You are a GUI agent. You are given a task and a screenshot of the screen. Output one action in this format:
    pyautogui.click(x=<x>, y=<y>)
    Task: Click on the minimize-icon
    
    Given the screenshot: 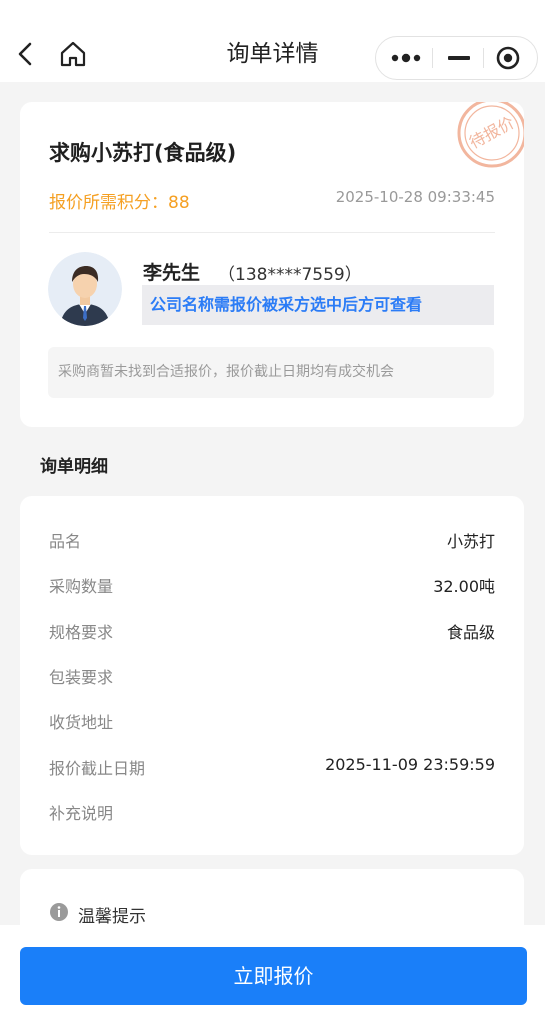 What is the action you would take?
    pyautogui.click(x=459, y=58)
    